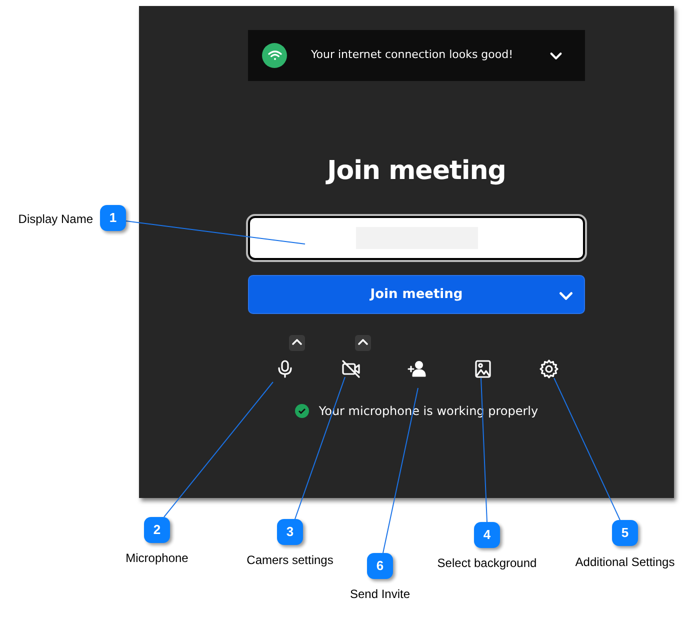  I want to click on gear-icon, so click(548, 369).